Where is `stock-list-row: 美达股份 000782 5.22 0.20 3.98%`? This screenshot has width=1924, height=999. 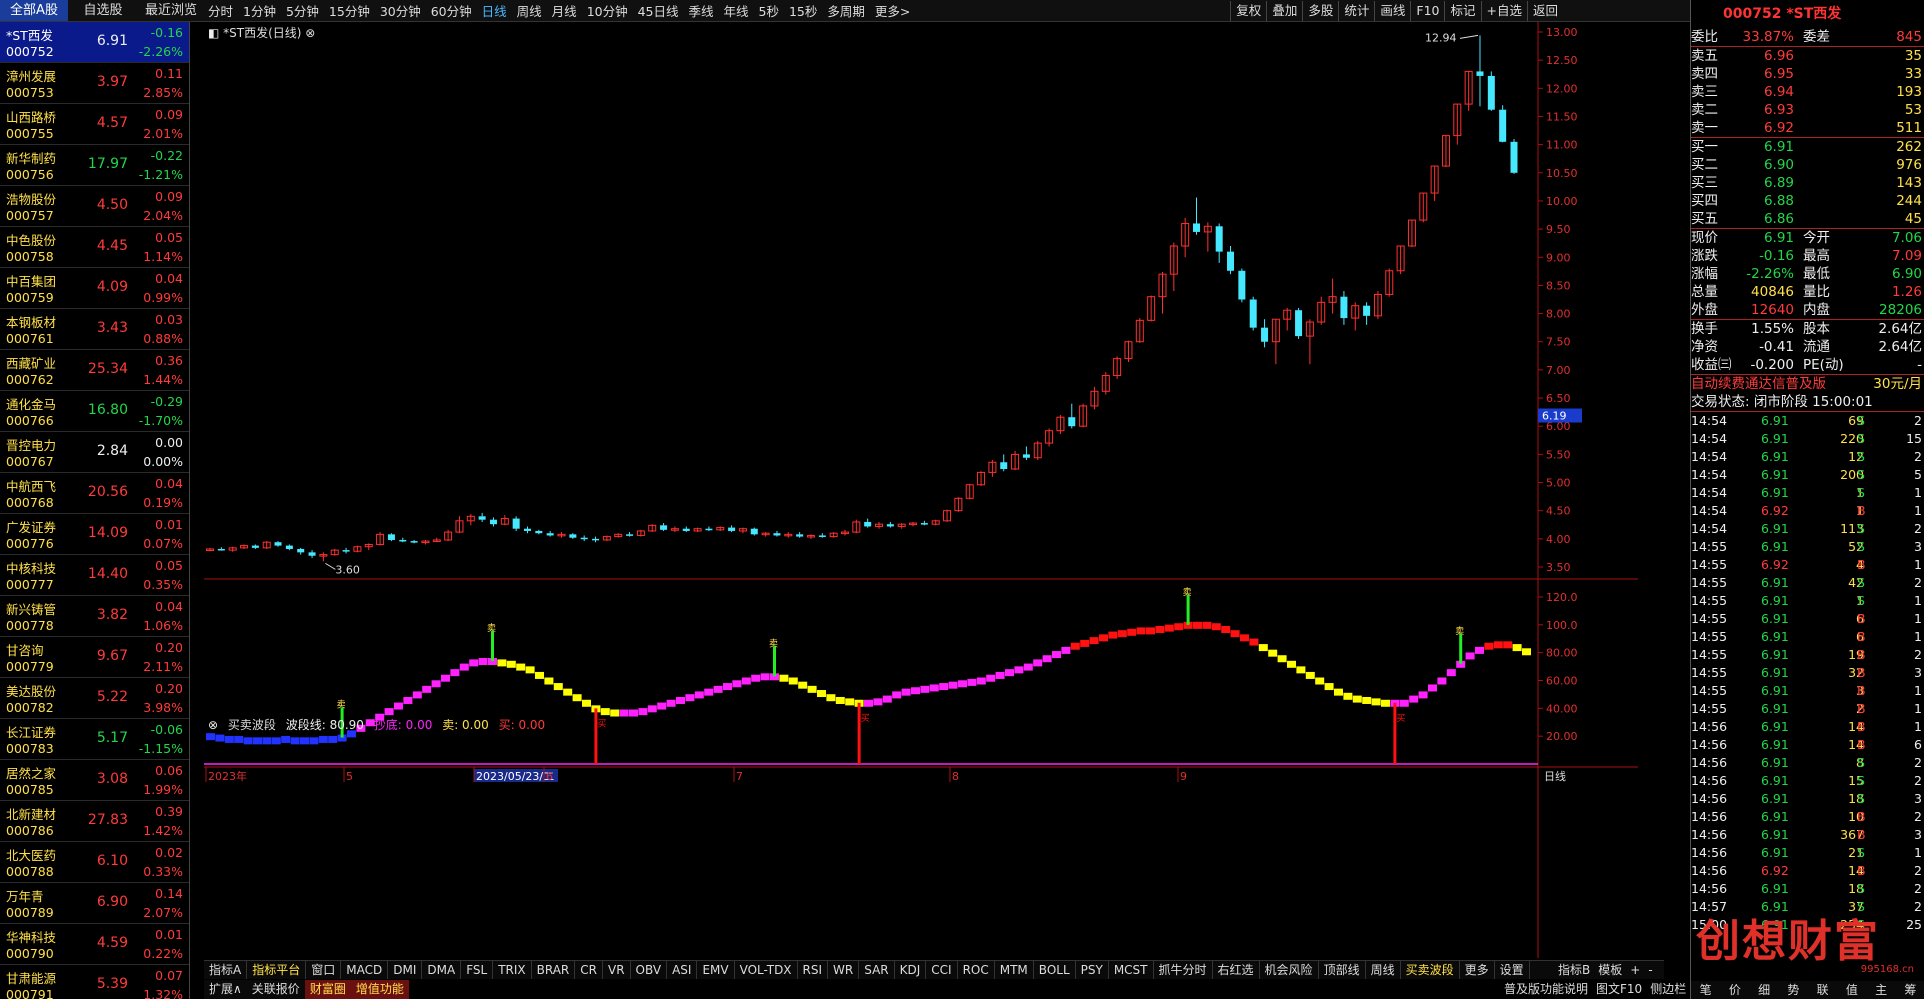 stock-list-row: 美达股份 000782 5.22 0.20 3.98% is located at coordinates (94, 698).